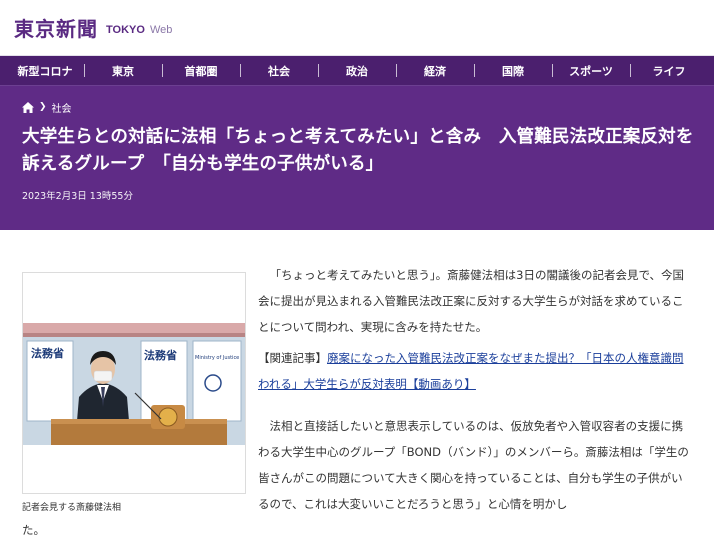 This screenshot has height=546, width=714. I want to click on main-nav: 新型コロナ 東京 首都圏 社会 政治 経済 国際 スポーツ ライフ, so click(357, 71).